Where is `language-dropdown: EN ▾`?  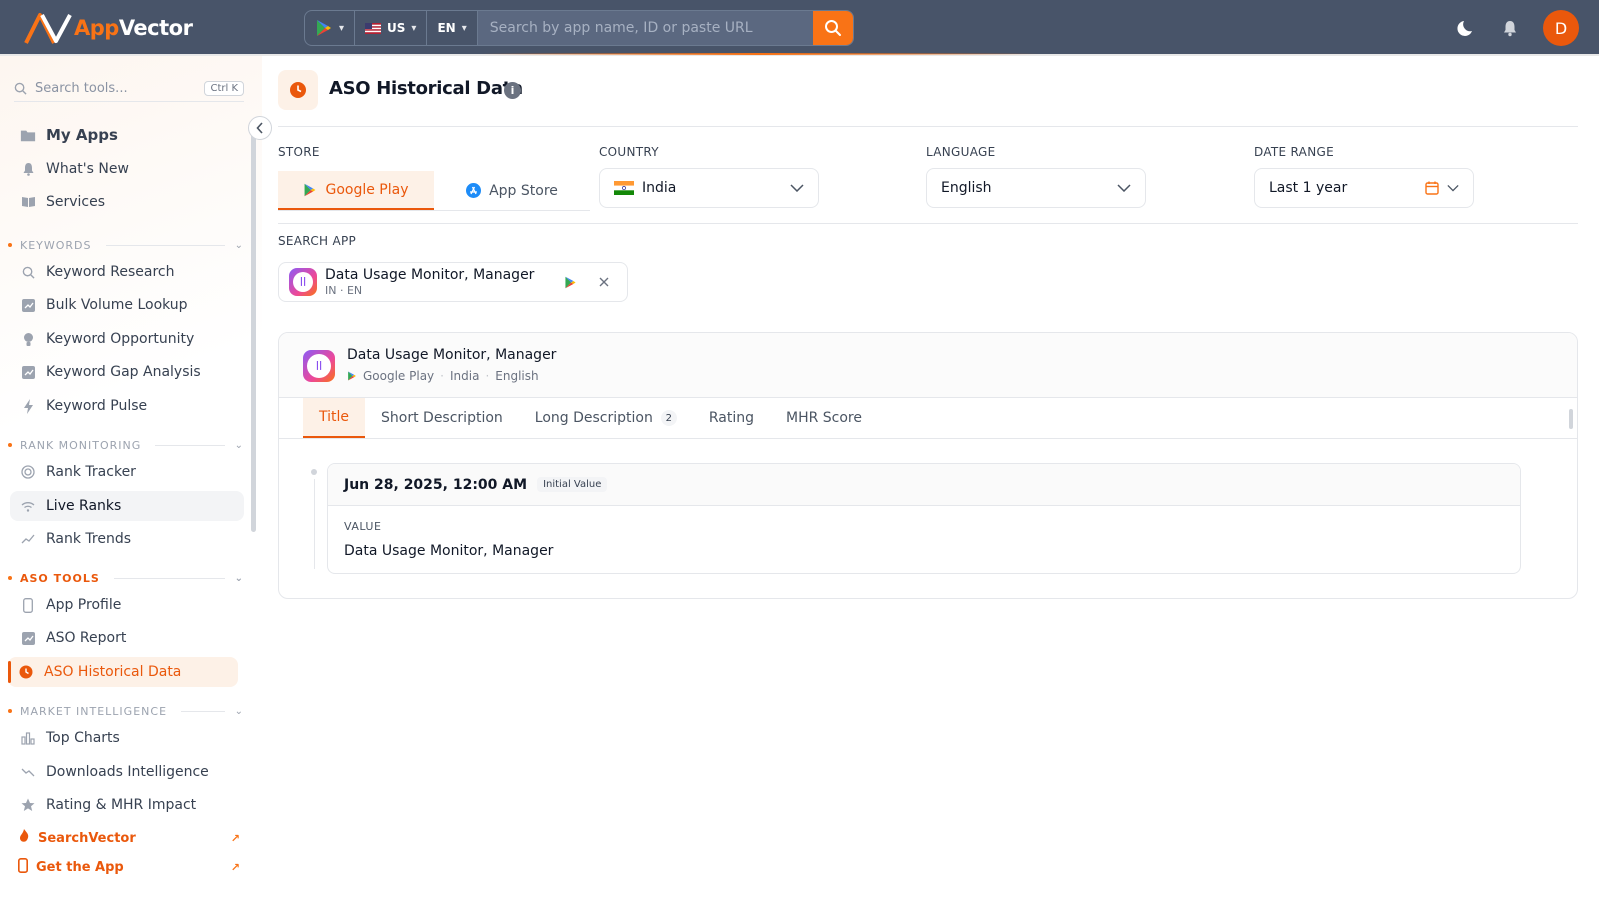
language-dropdown: EN ▾ is located at coordinates (452, 28).